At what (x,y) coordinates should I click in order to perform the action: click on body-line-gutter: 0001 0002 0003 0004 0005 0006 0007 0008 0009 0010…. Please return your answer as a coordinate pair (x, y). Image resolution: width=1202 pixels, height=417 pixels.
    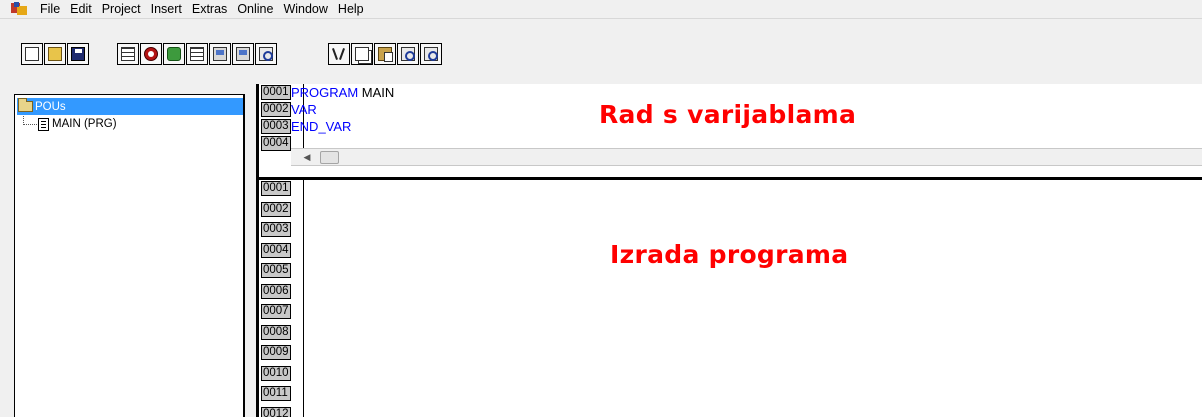
    Looking at the image, I should click on (281, 298).